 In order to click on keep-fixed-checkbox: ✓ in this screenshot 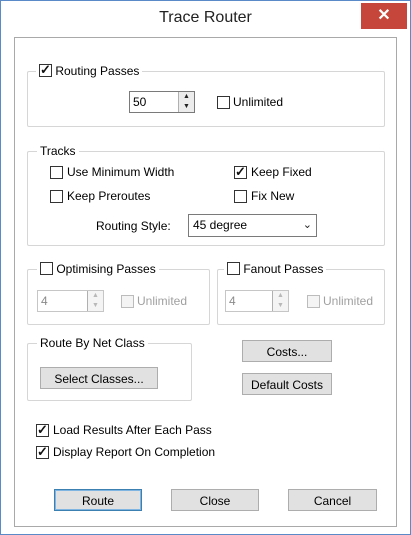, I will do `click(240, 171)`.